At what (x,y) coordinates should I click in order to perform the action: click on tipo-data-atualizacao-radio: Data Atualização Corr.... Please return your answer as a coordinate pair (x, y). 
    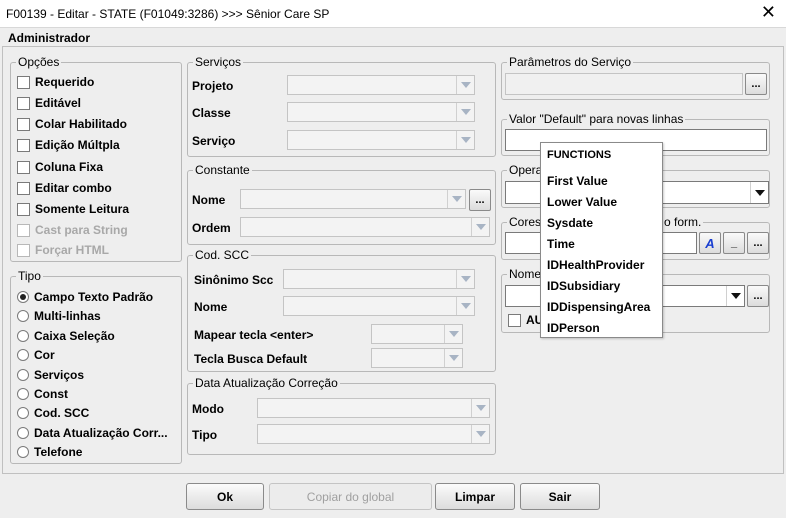
    Looking at the image, I should click on (92, 433).